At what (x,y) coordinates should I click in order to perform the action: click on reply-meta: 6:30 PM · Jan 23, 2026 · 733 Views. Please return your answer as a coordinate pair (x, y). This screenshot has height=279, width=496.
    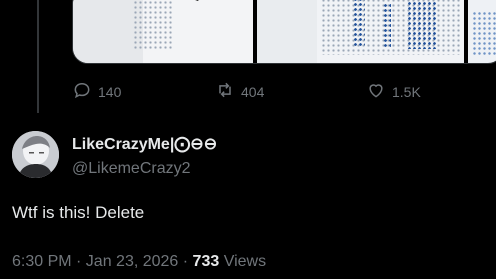
    Looking at the image, I should click on (139, 262).